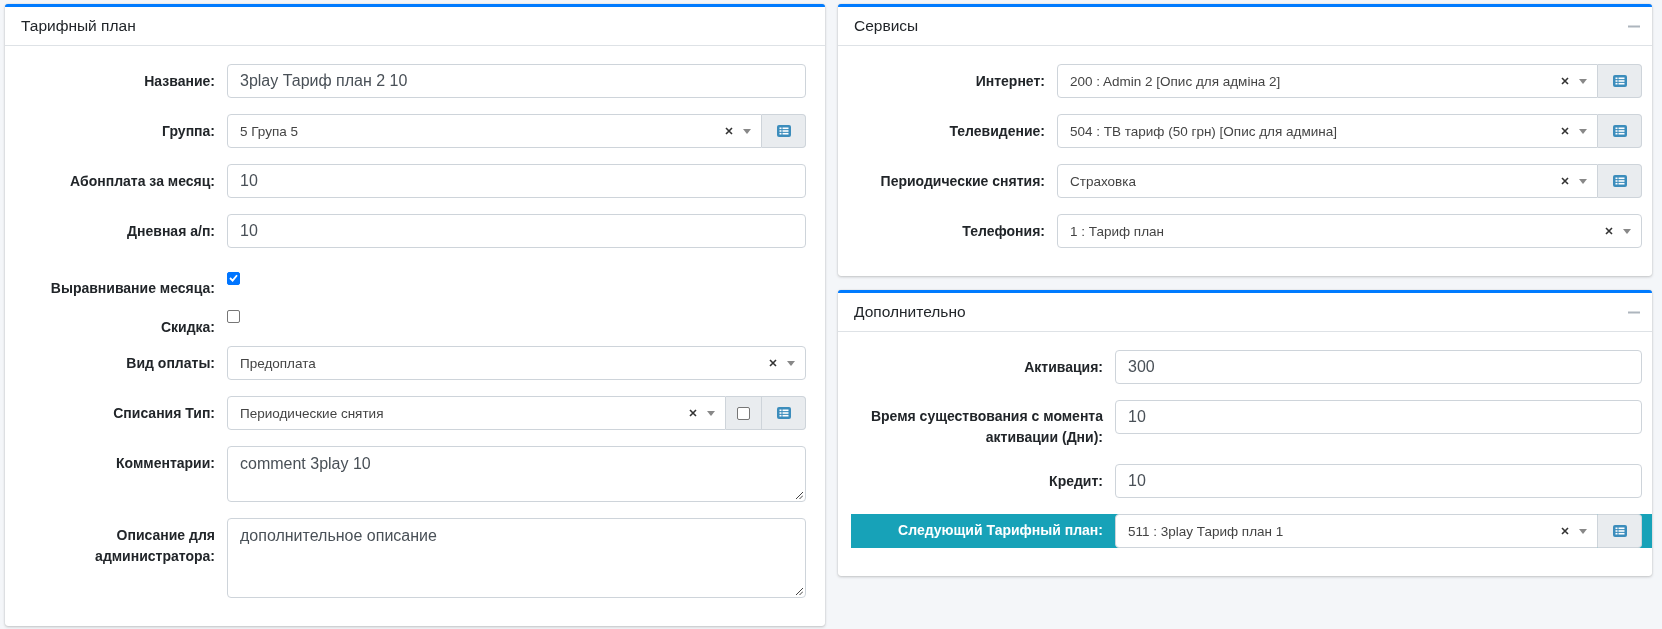 The width and height of the screenshot is (1662, 629). I want to click on field-label: Интернет:, so click(1009, 81).